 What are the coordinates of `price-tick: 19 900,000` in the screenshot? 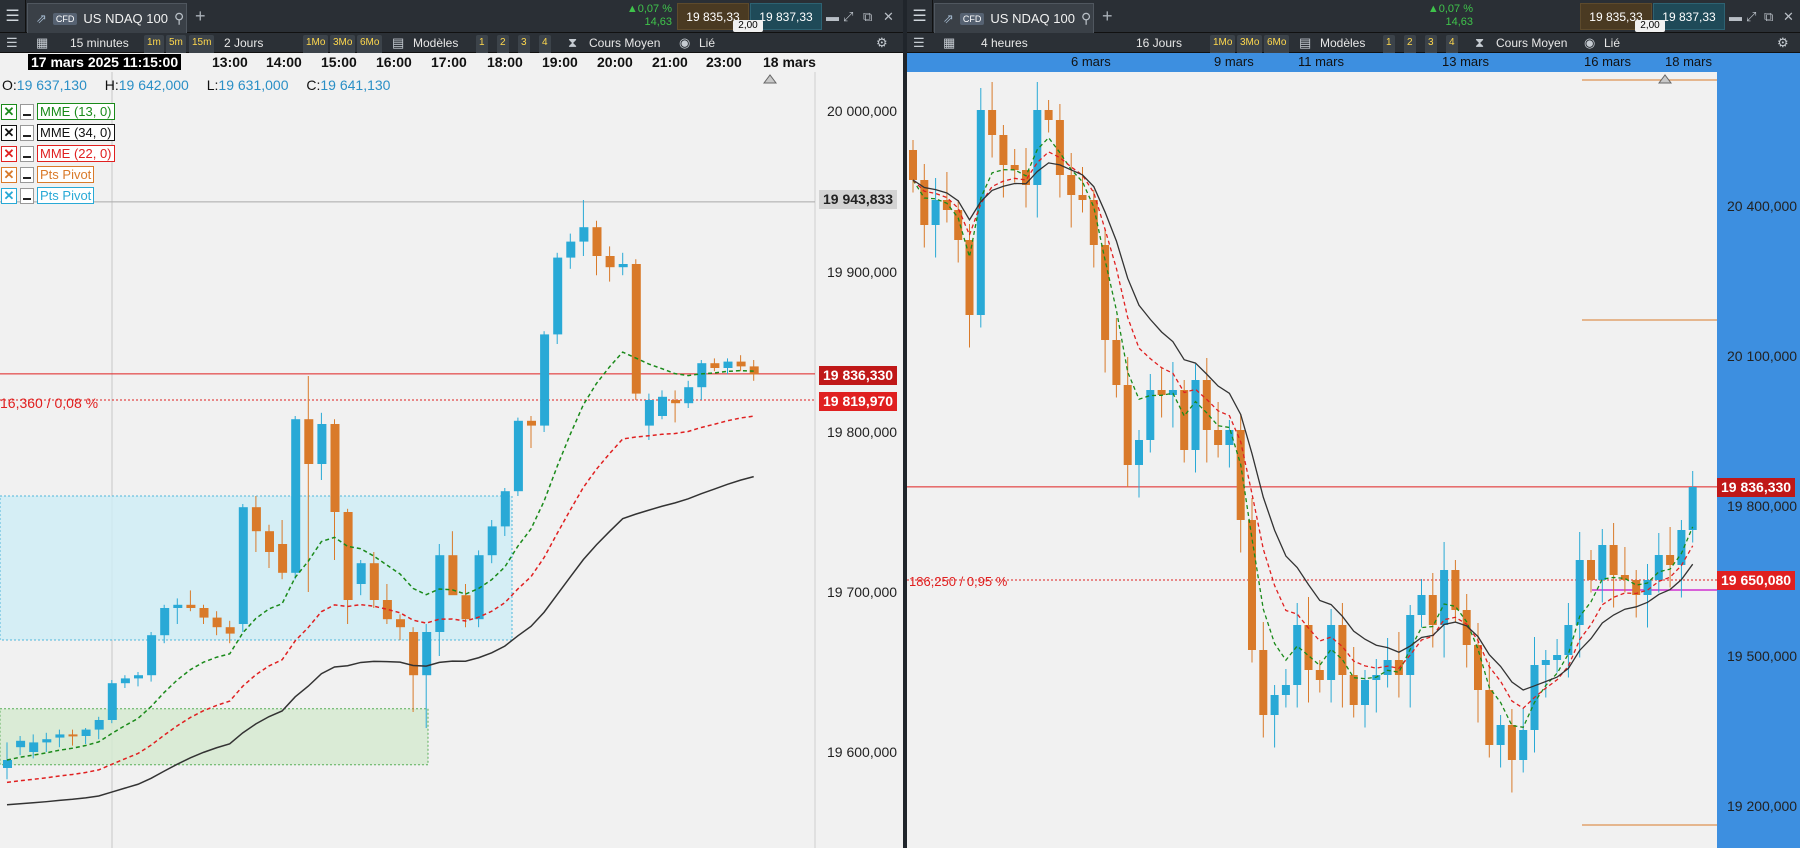 It's located at (862, 272).